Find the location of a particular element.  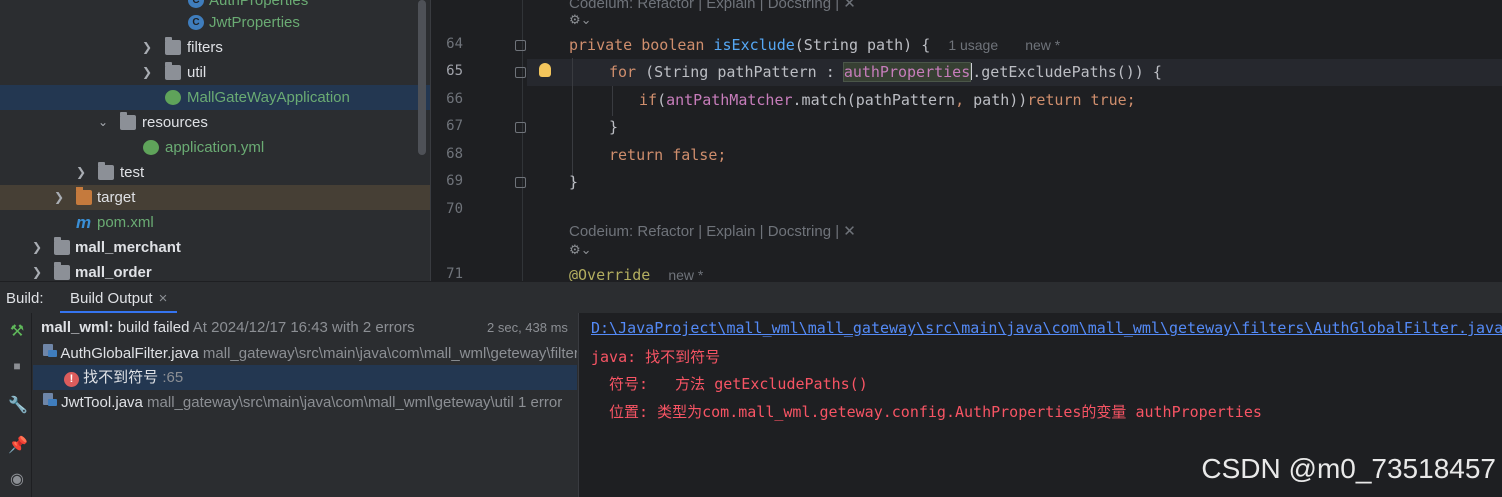

stop-icon: ■ is located at coordinates (17, 366).